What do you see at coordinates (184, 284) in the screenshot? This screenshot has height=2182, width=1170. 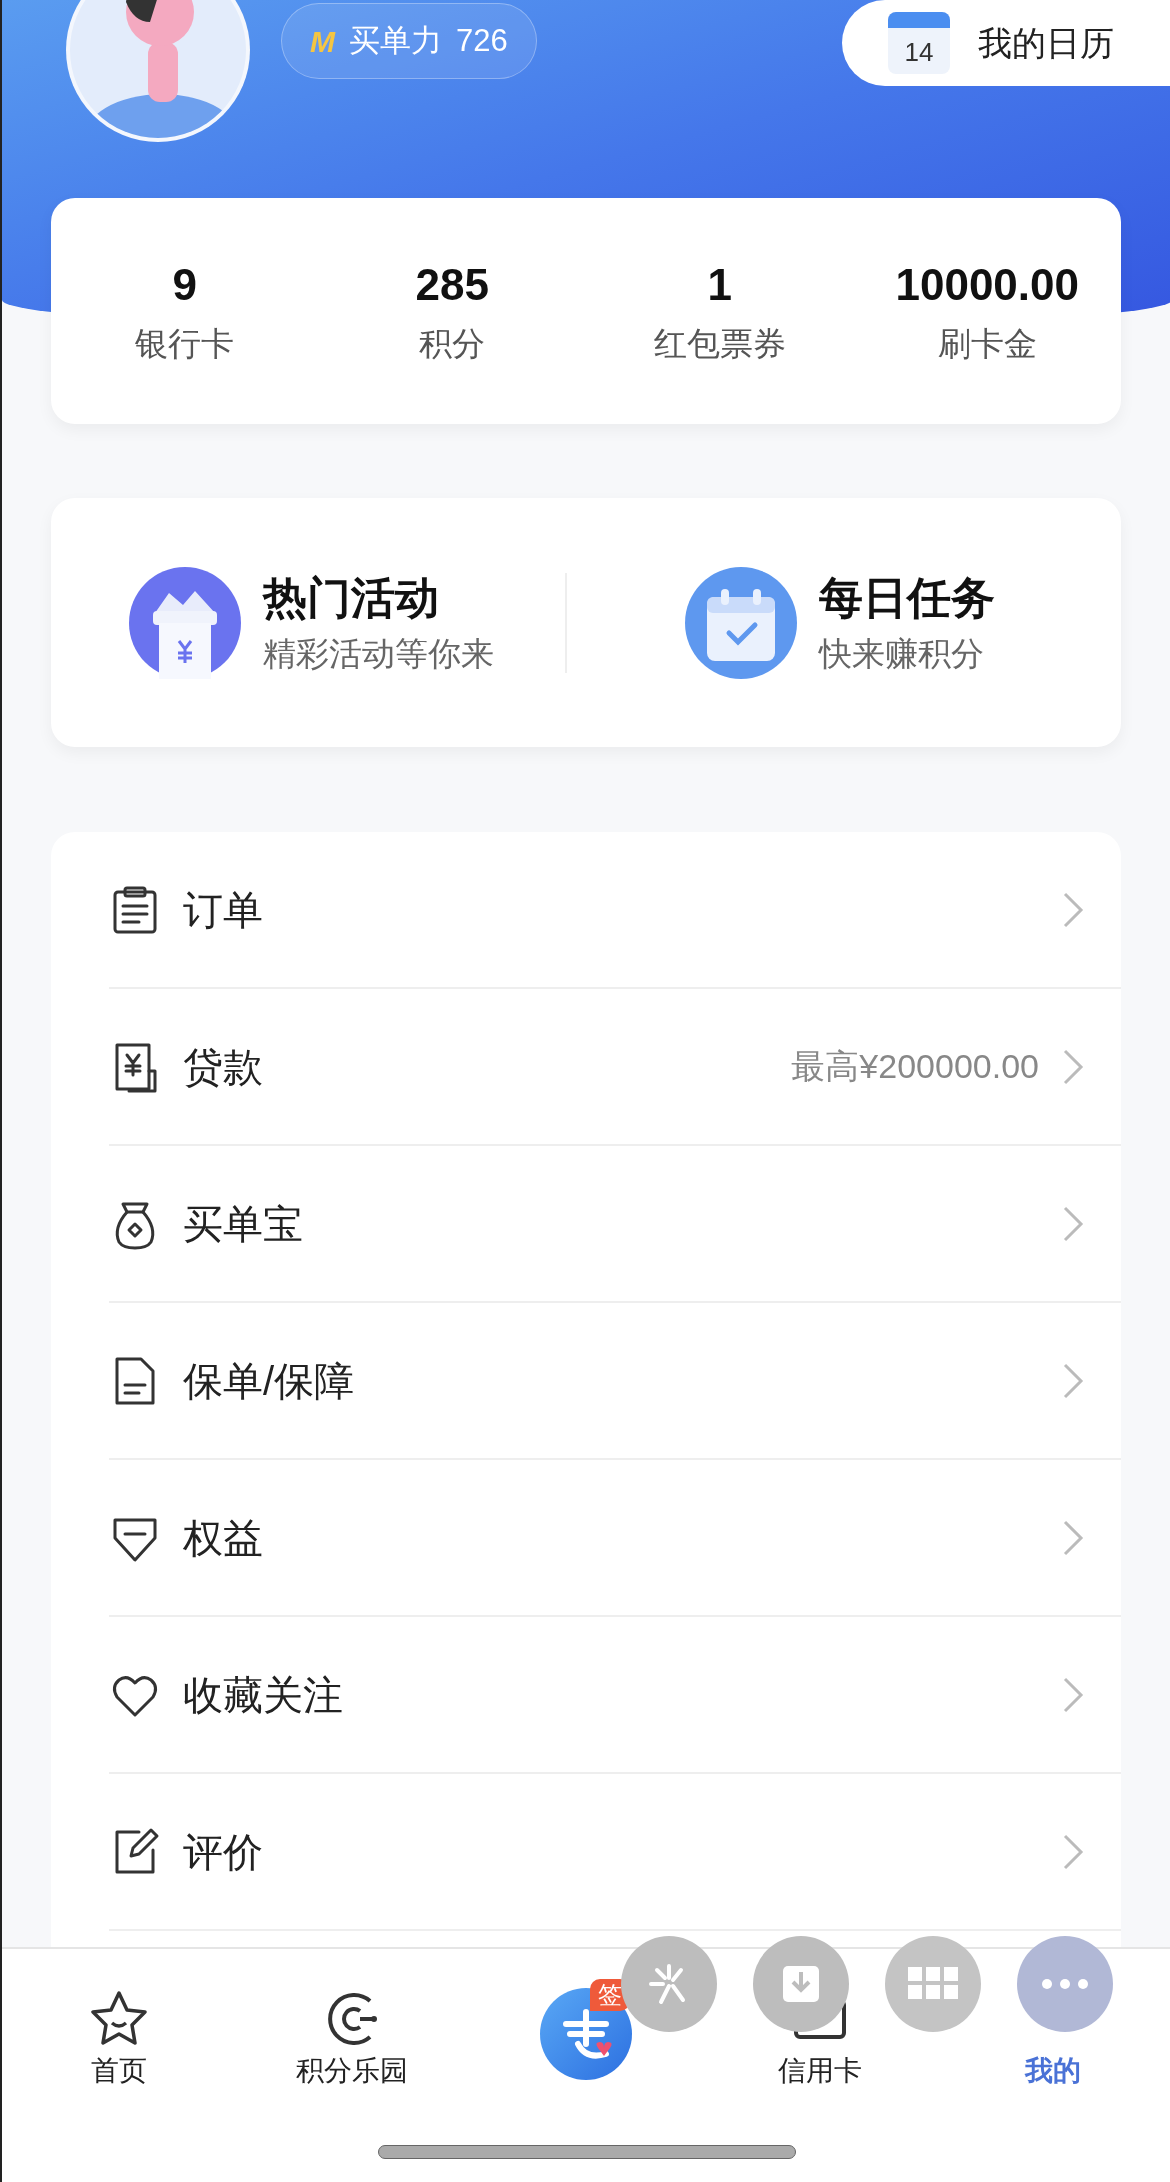 I see `stat-value: 9` at bounding box center [184, 284].